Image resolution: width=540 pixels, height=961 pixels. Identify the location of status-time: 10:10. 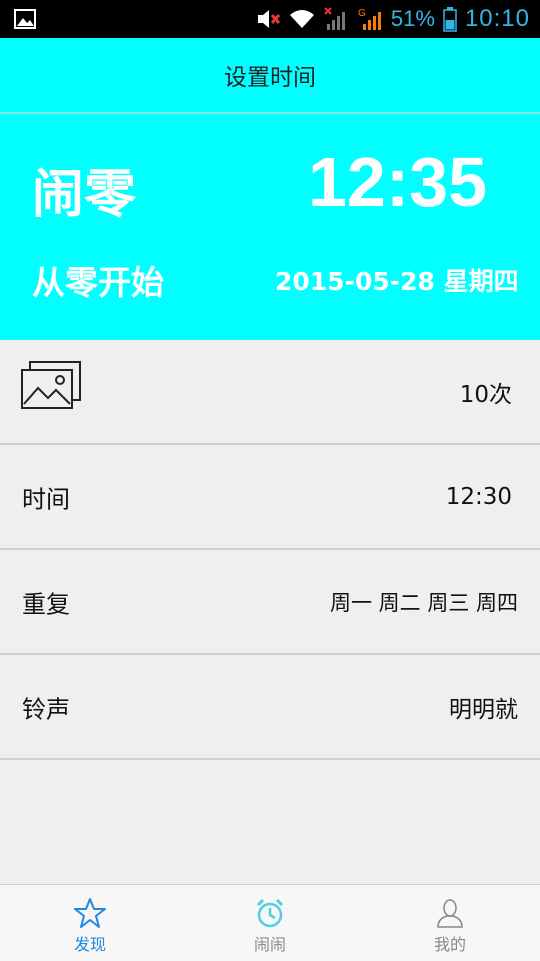
(497, 18).